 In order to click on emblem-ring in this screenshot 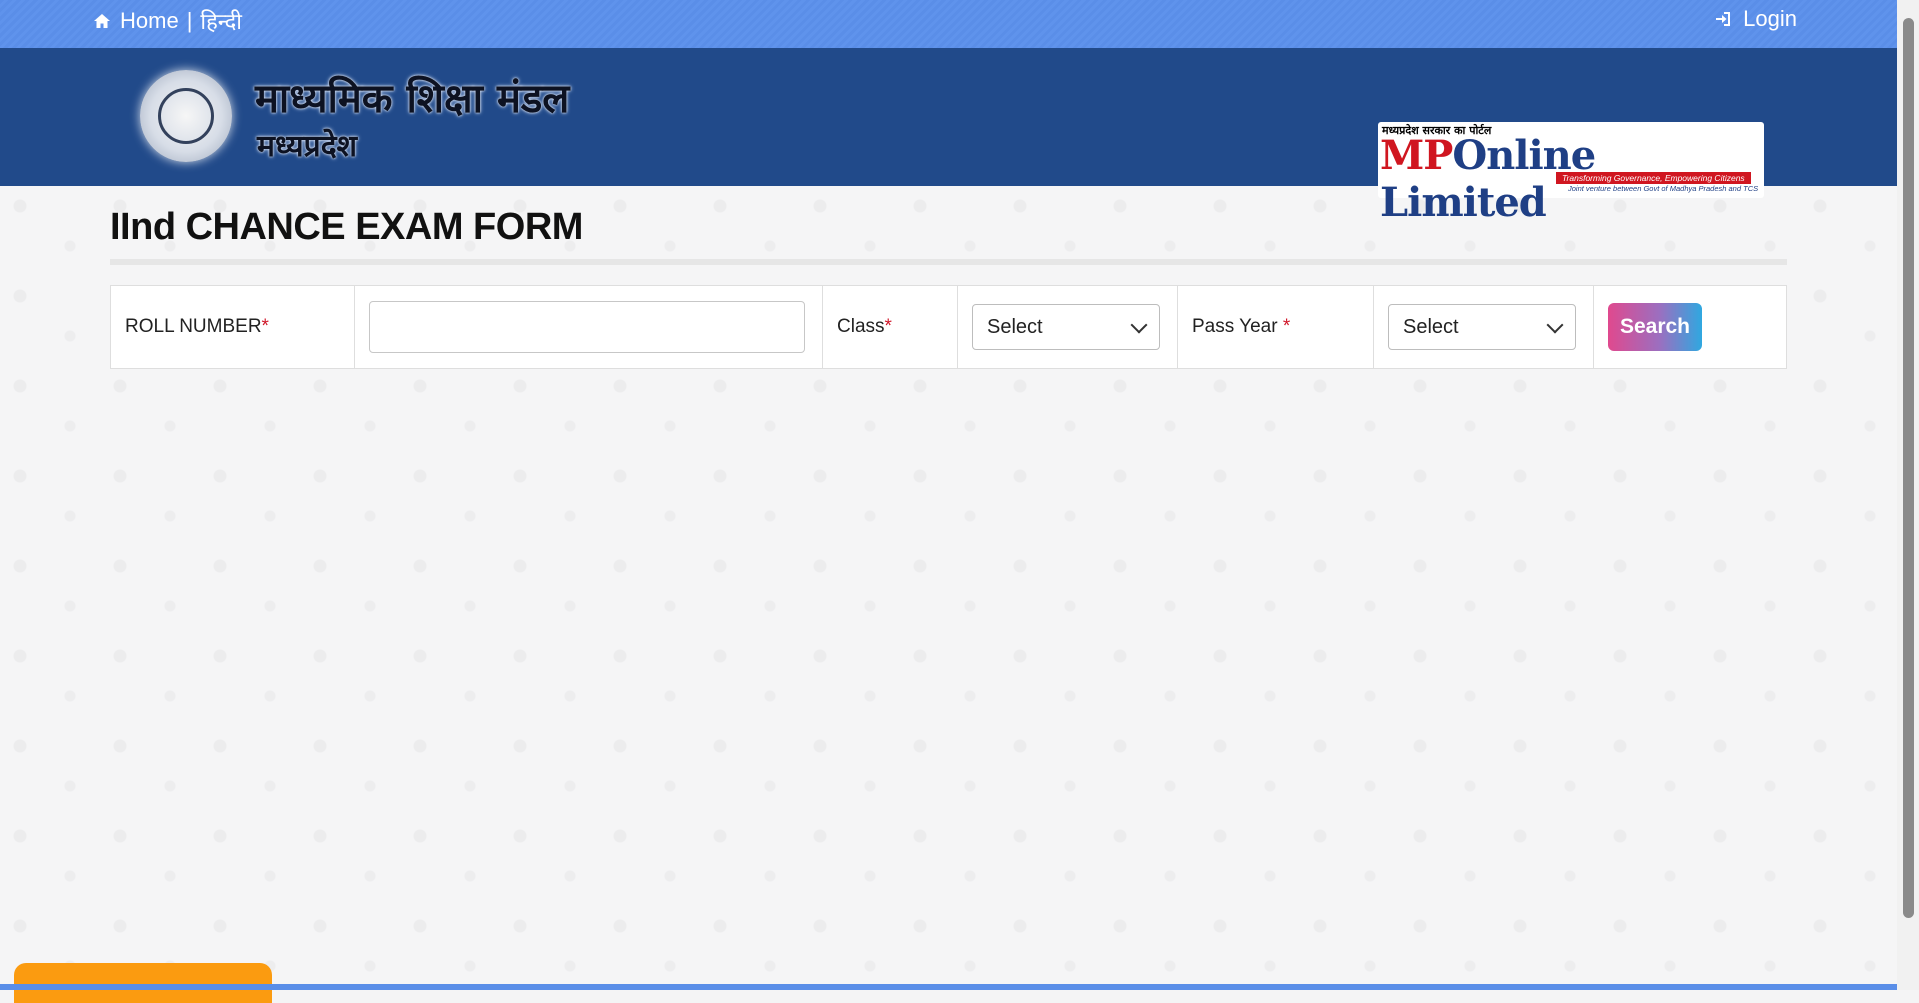, I will do `click(186, 116)`.